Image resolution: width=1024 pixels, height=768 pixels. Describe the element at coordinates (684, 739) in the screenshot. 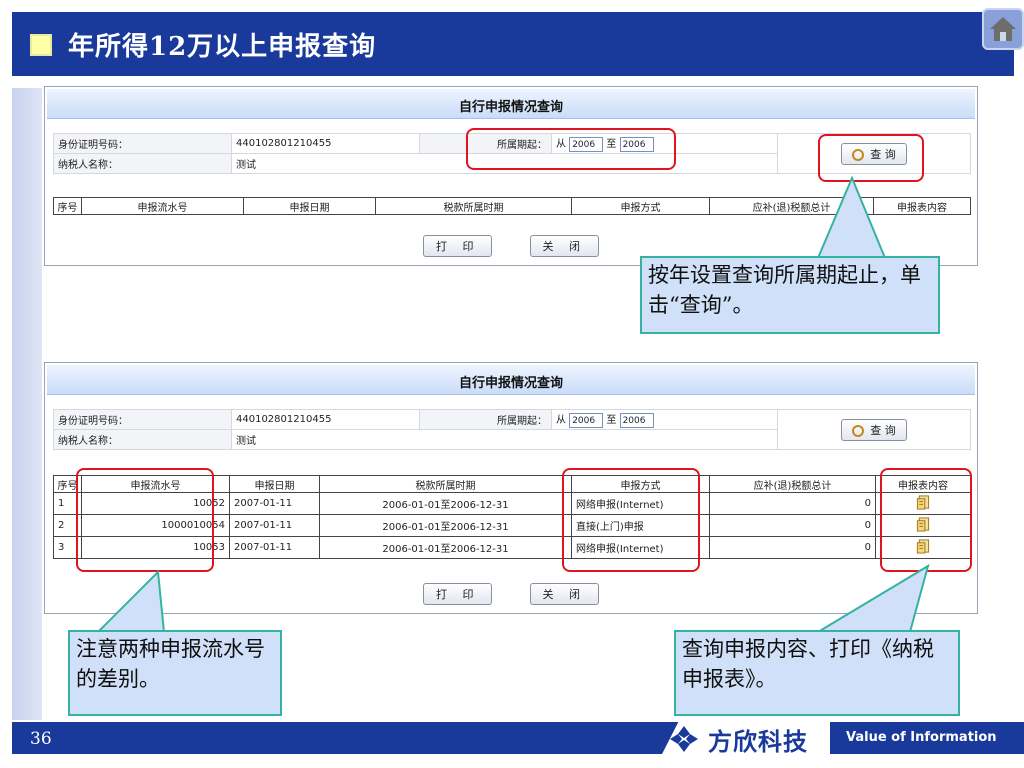

I see `logo-mark-icon` at that location.